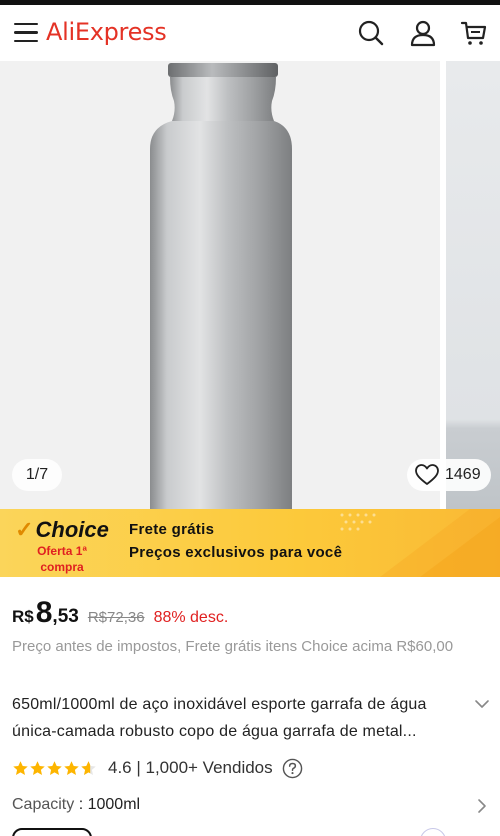  Describe the element at coordinates (106, 32) in the screenshot. I see `aliexpress-logo: AliExpress` at that location.